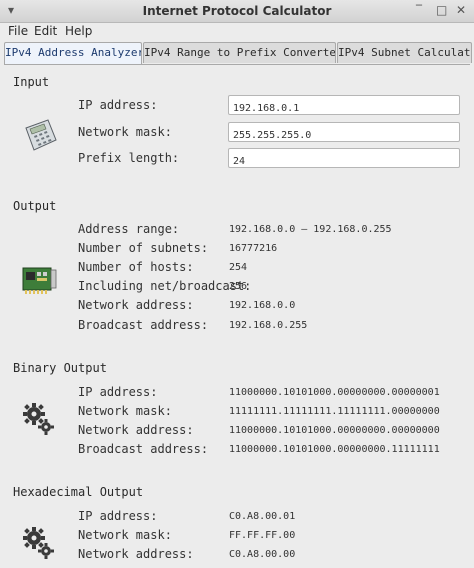 Image resolution: width=474 pixels, height=568 pixels. I want to click on tab-ipv4-subnet-calculator: IPv4 Subnet Calculator, so click(404, 52).